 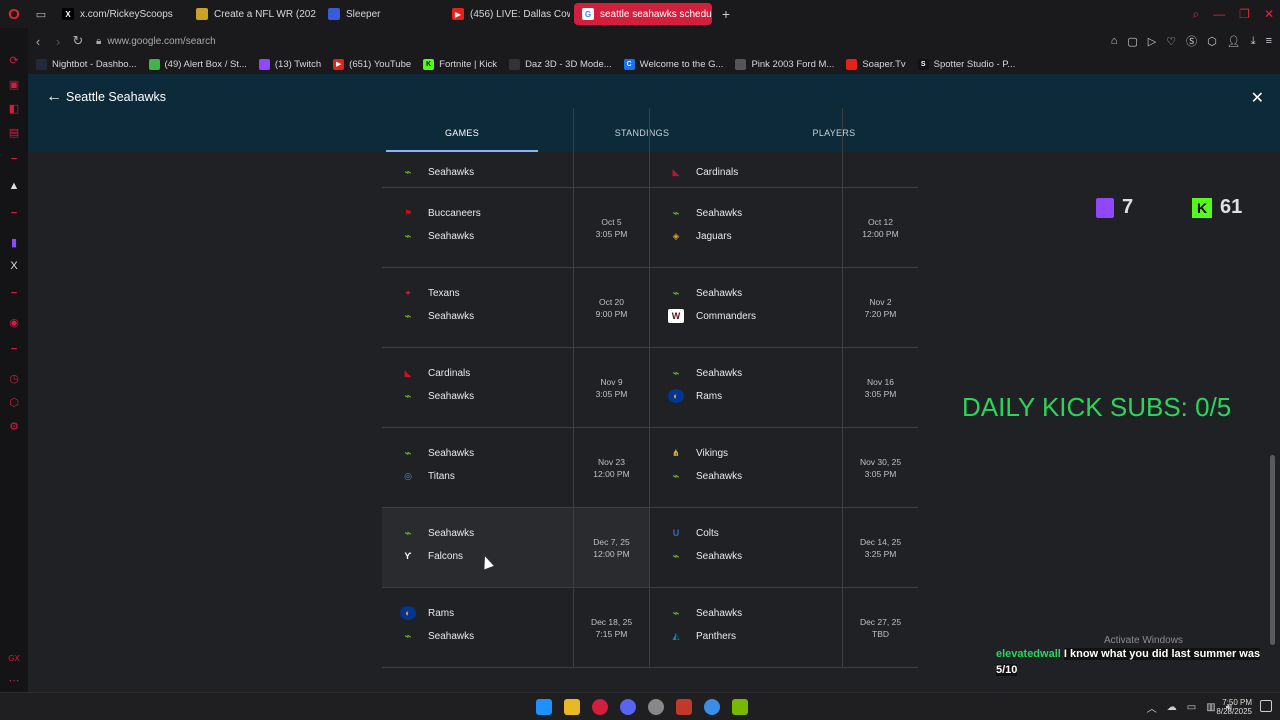 I want to click on app-blue-icon, so click(x=712, y=707).